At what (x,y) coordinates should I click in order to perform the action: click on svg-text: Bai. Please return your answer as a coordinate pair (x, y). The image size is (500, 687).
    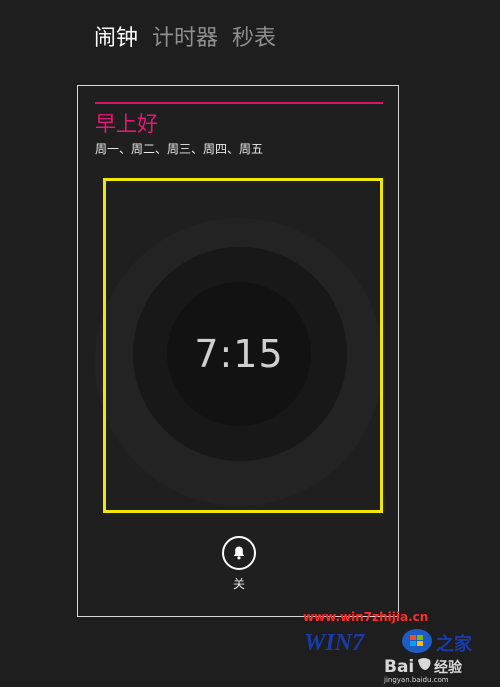
    Looking at the image, I should click on (399, 667).